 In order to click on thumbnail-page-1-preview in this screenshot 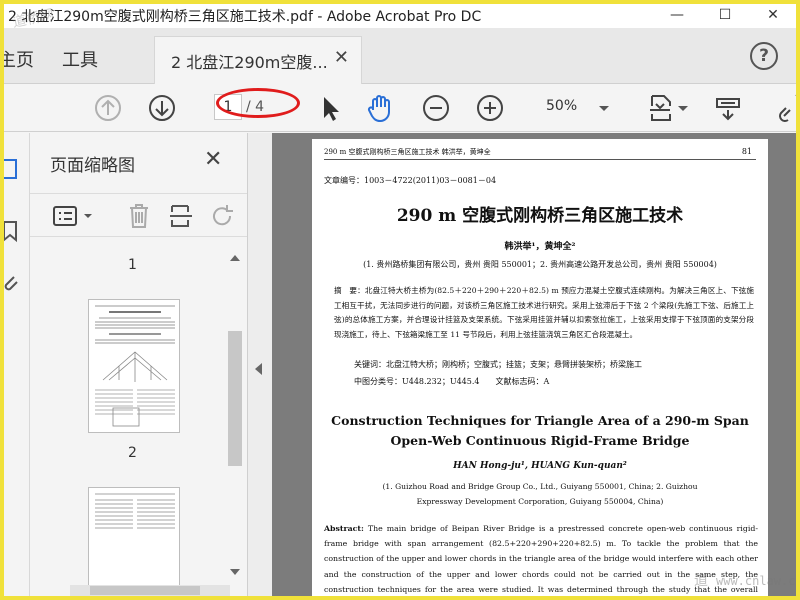, I will do `click(135, 366)`.